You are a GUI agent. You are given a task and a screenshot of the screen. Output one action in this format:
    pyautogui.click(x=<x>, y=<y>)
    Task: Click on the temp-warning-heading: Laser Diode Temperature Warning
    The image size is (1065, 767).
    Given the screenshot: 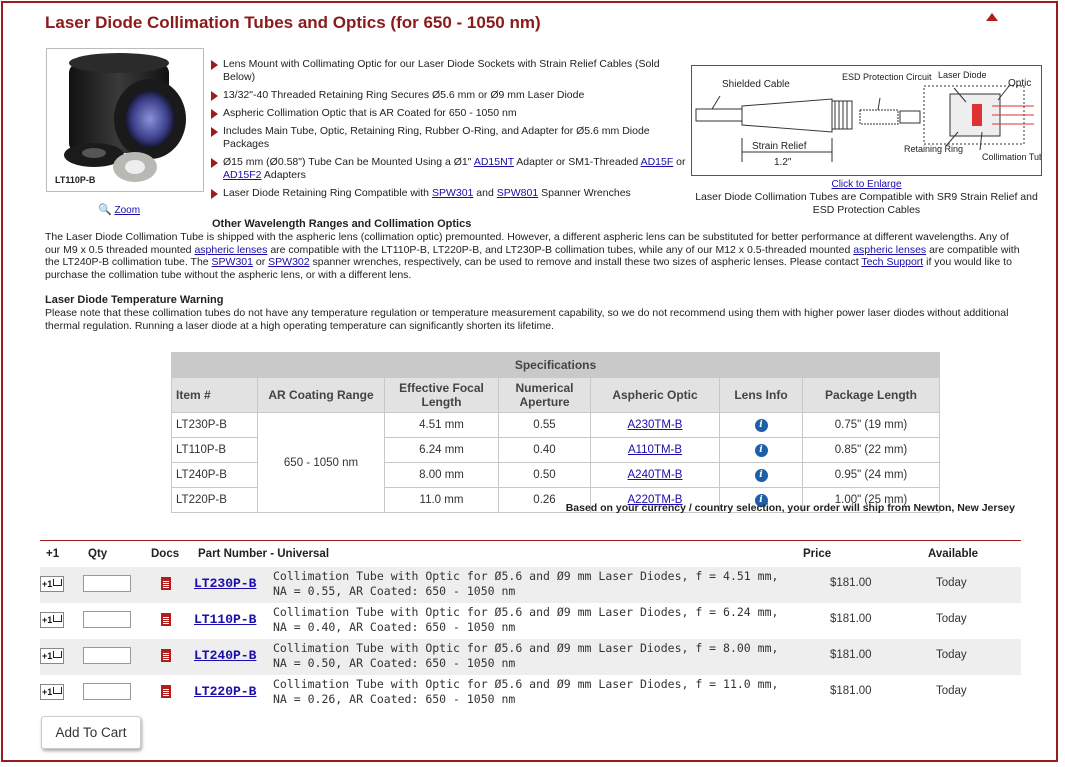 What is the action you would take?
    pyautogui.click(x=134, y=300)
    